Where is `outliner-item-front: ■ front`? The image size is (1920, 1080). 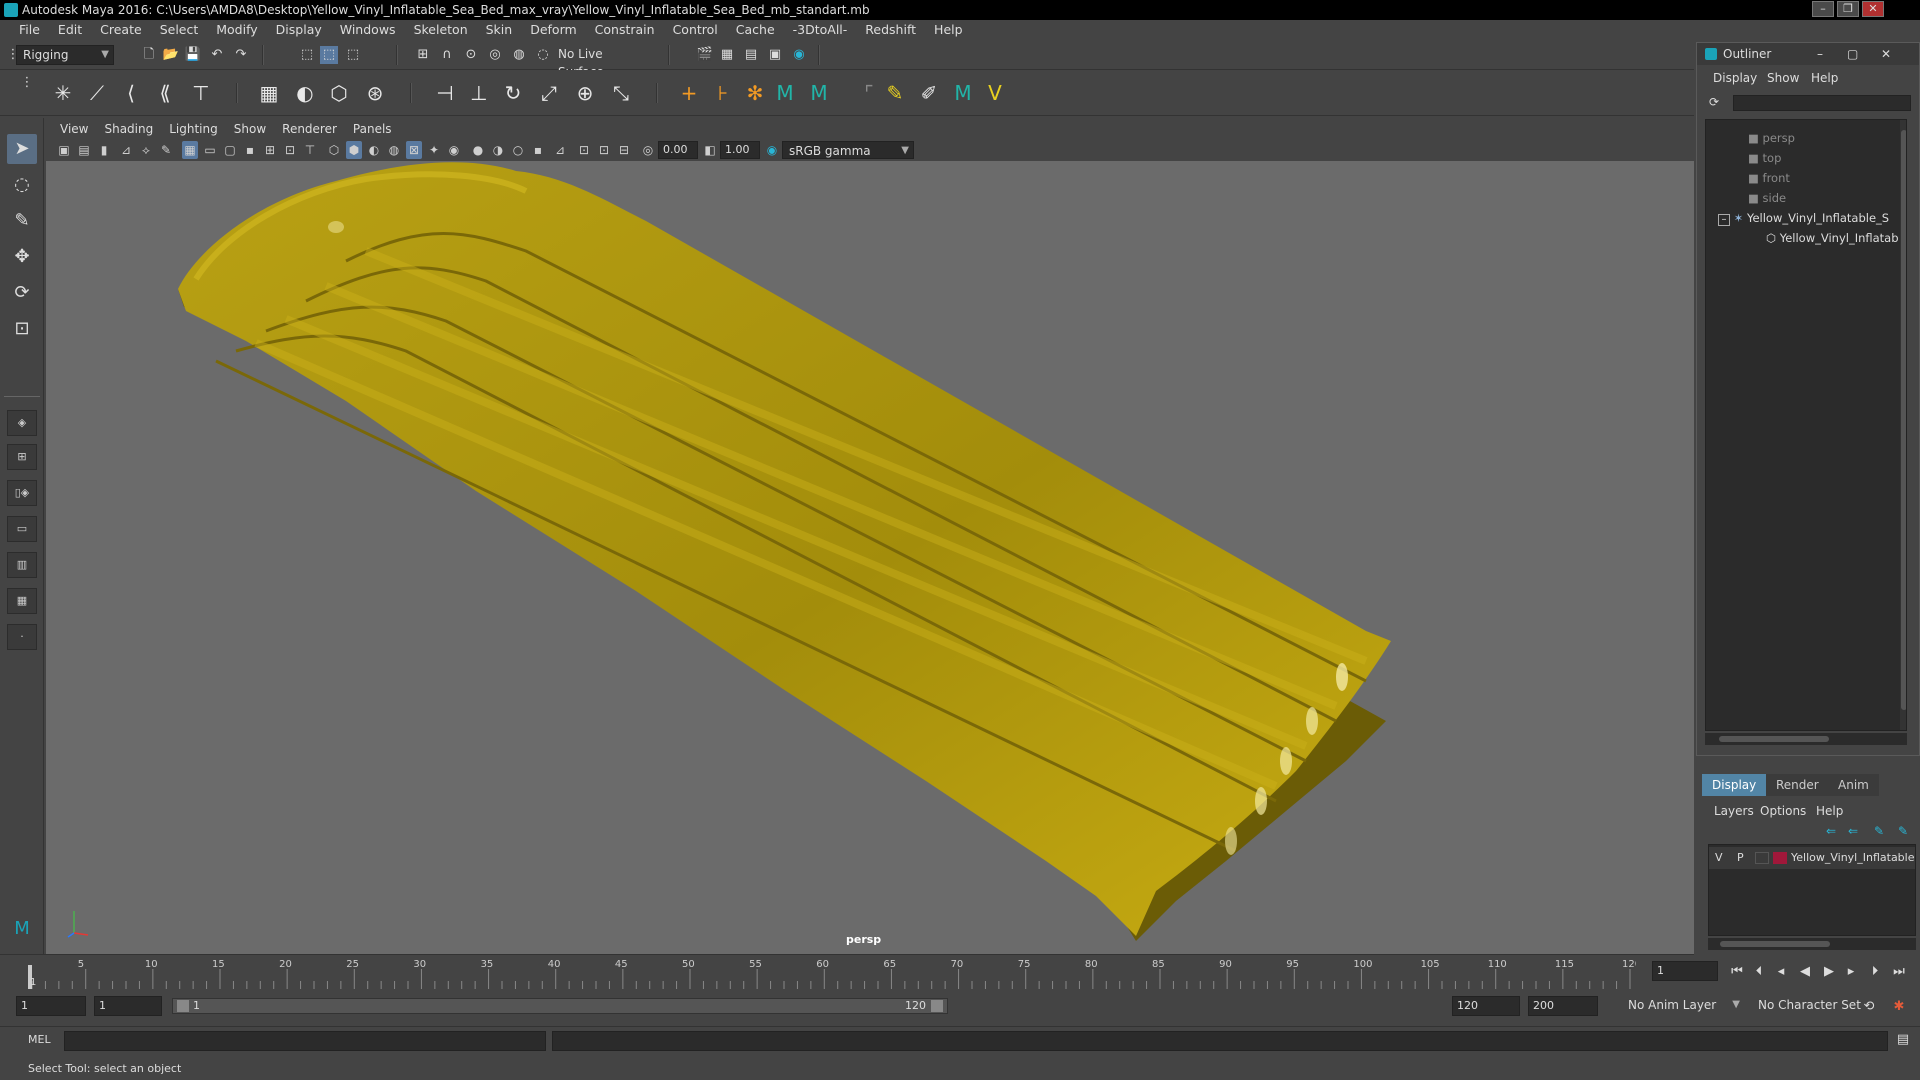 outliner-item-front: ■ front is located at coordinates (1769, 178).